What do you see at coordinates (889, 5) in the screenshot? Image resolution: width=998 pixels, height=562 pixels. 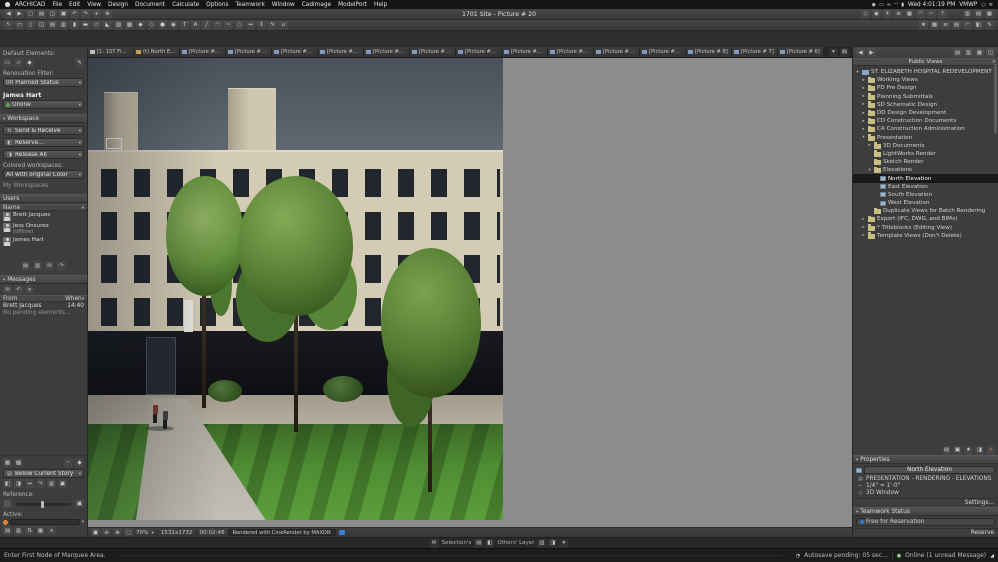 I see `sound-icon: ≈` at bounding box center [889, 5].